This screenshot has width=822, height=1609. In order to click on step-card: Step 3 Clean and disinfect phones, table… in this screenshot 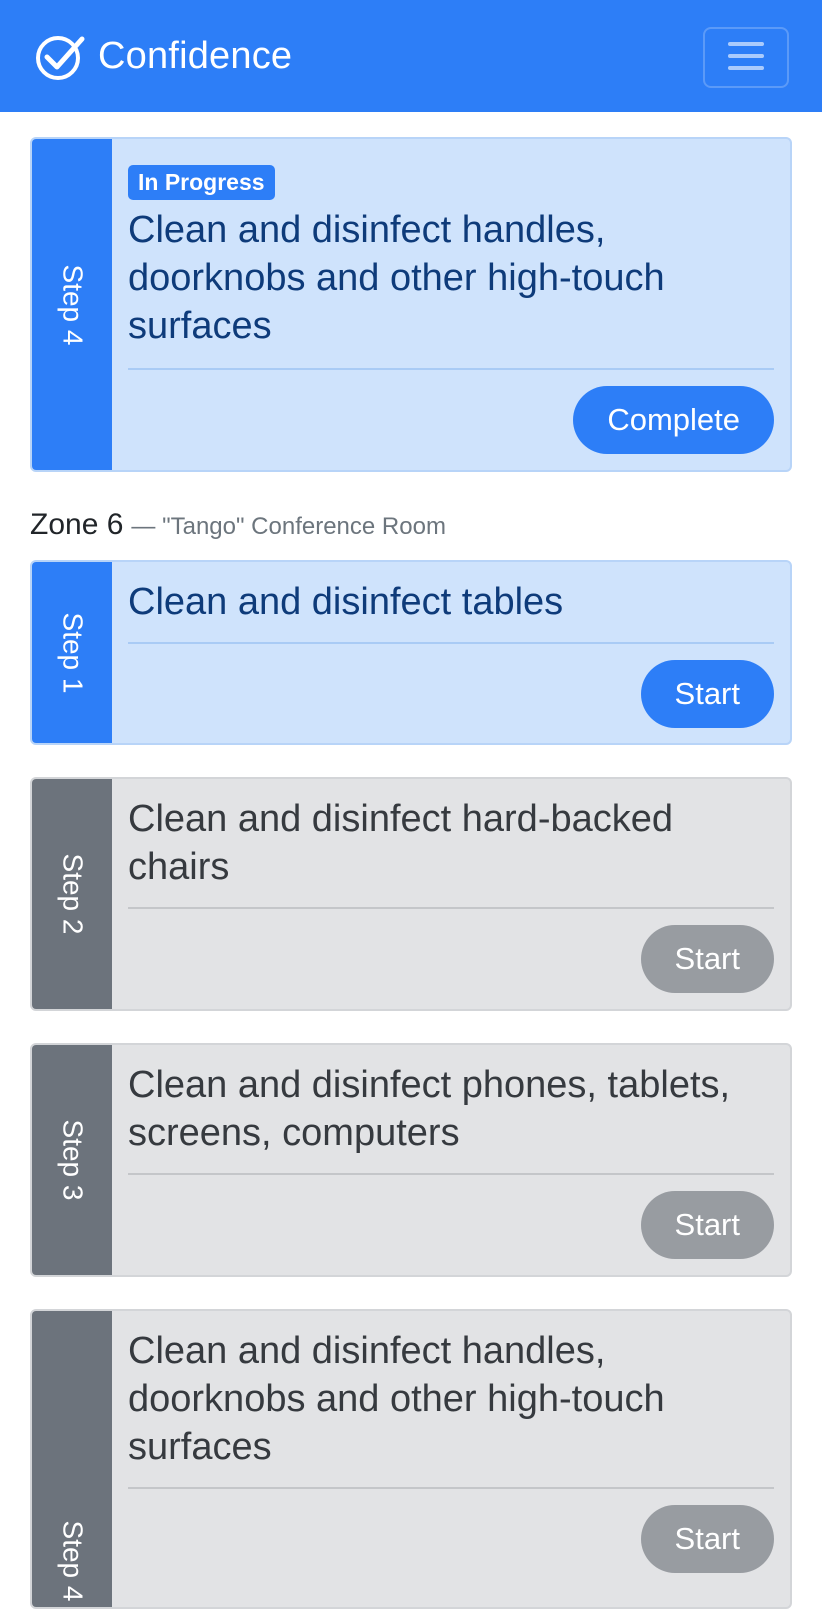, I will do `click(411, 1160)`.